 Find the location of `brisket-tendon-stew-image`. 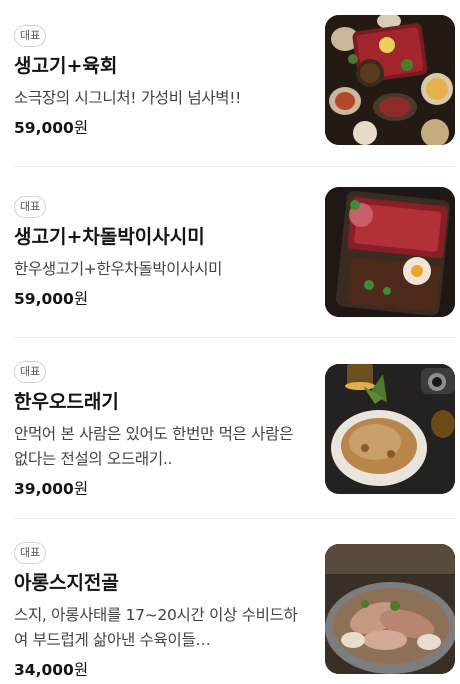

brisket-tendon-stew-image is located at coordinates (390, 609).